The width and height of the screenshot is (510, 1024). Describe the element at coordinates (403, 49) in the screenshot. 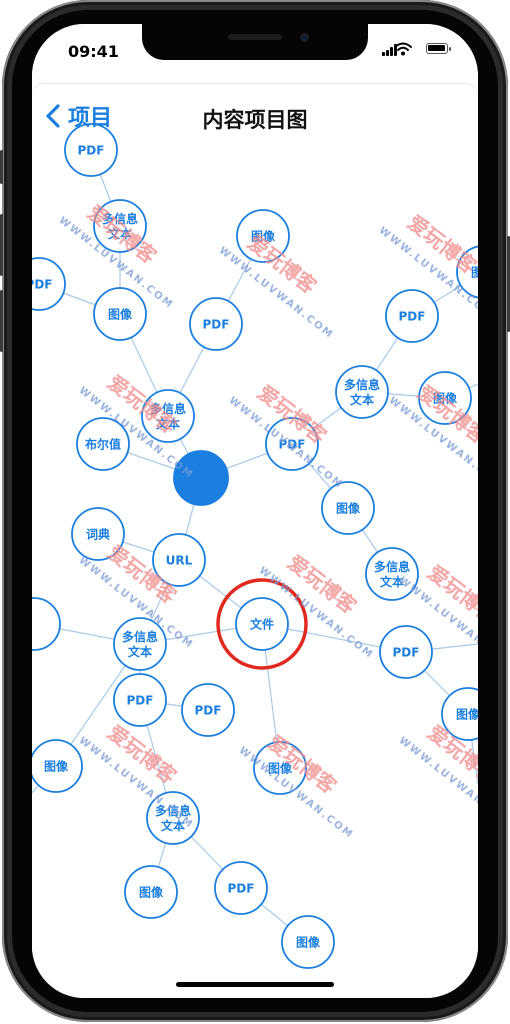

I see `wifi-icon` at that location.